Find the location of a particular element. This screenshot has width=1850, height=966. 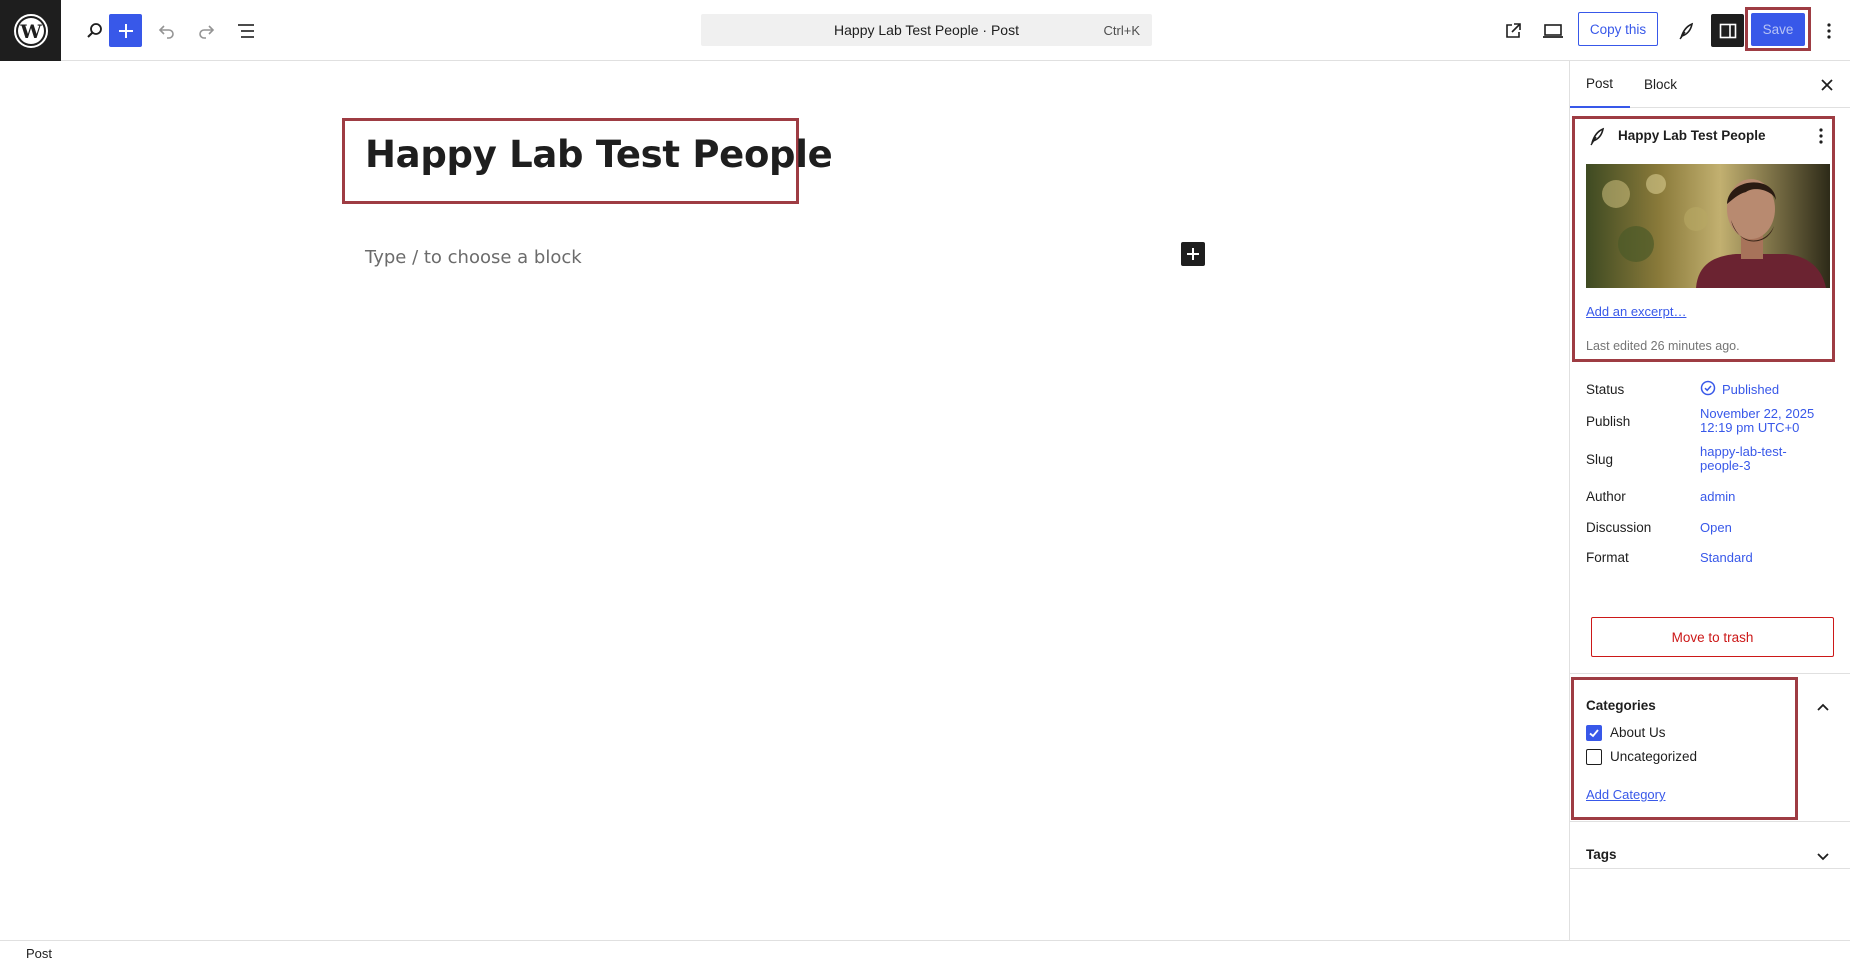

chevron-up-icon is located at coordinates (1823, 708).